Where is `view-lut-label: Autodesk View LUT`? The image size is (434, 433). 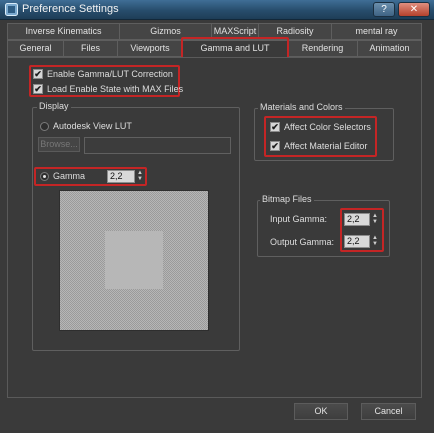 view-lut-label: Autodesk View LUT is located at coordinates (92, 126).